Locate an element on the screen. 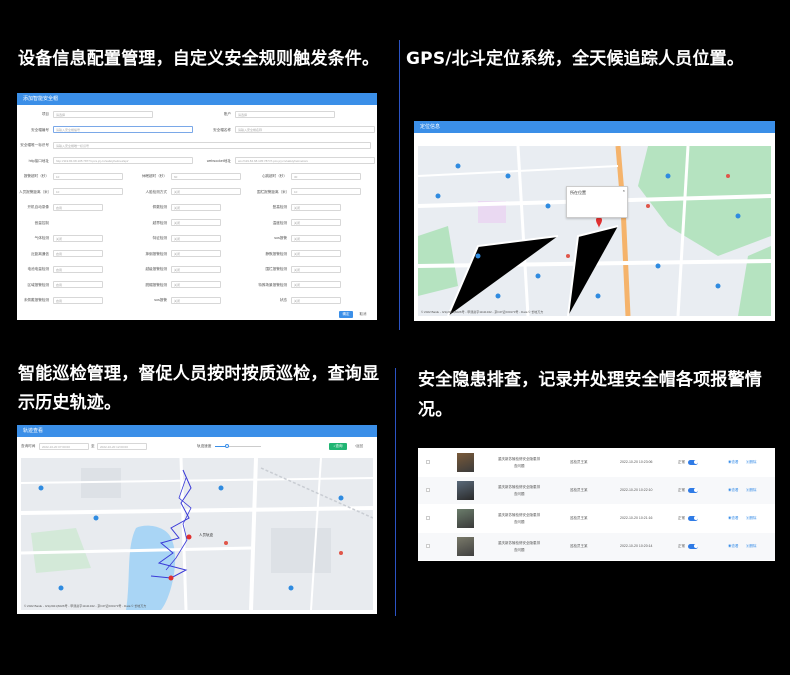  field-label: 账户 is located at coordinates (227, 114).